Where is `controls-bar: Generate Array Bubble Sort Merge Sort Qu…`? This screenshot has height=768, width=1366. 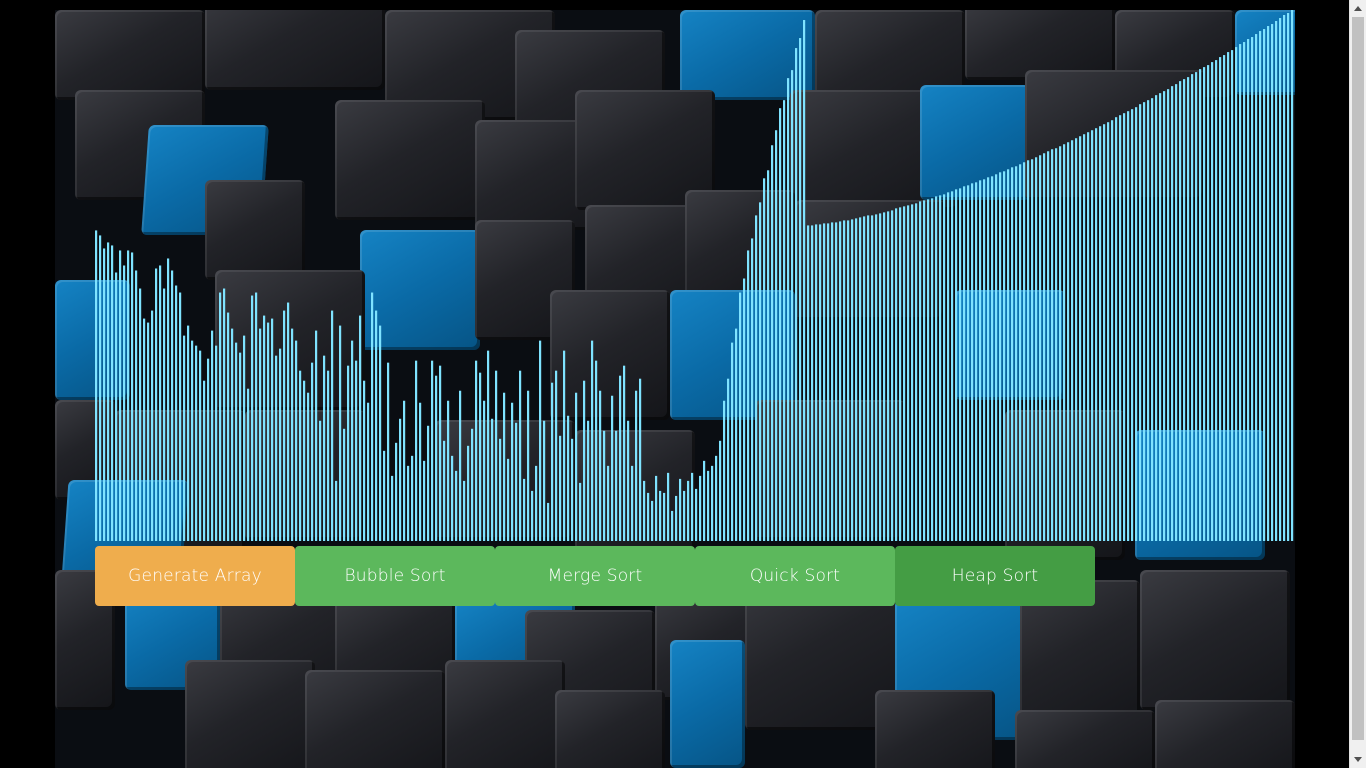 controls-bar: Generate Array Bubble Sort Merge Sort Qu… is located at coordinates (595, 576).